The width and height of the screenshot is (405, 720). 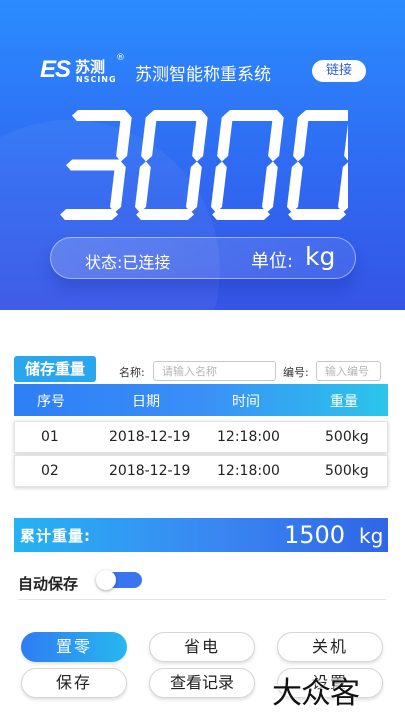 I want to click on status-bar: 状态:已连接 单位: kg, so click(x=203, y=258).